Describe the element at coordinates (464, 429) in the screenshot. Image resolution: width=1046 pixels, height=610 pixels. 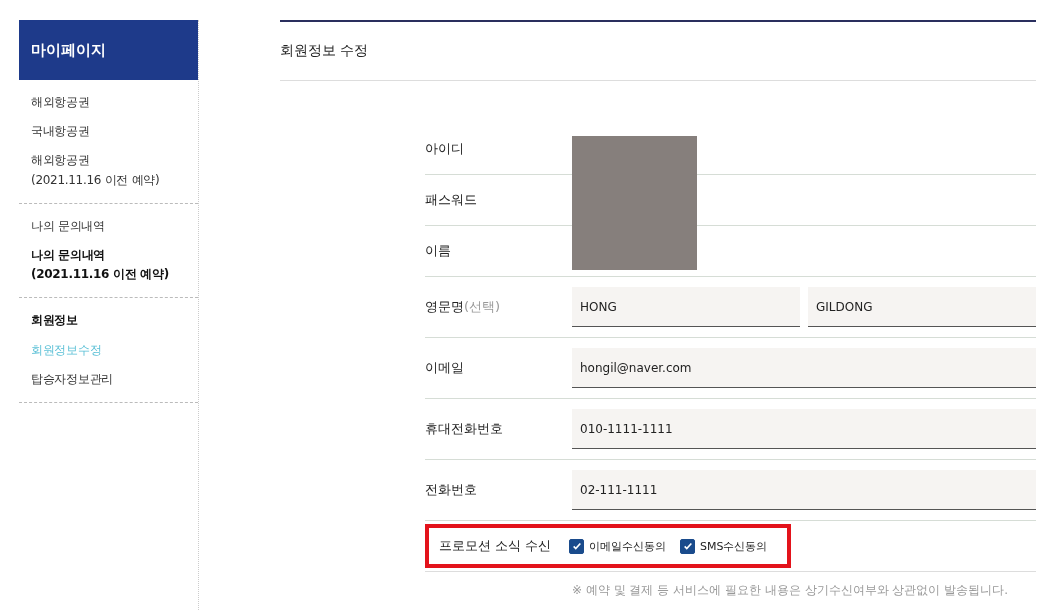
I see `field-label: 휴대전화번호` at that location.